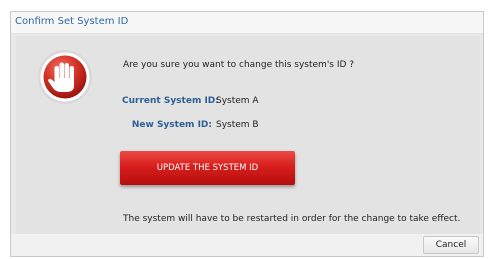 This screenshot has width=489, height=259. What do you see at coordinates (237, 125) in the screenshot?
I see `new-system-id-value: System B` at bounding box center [237, 125].